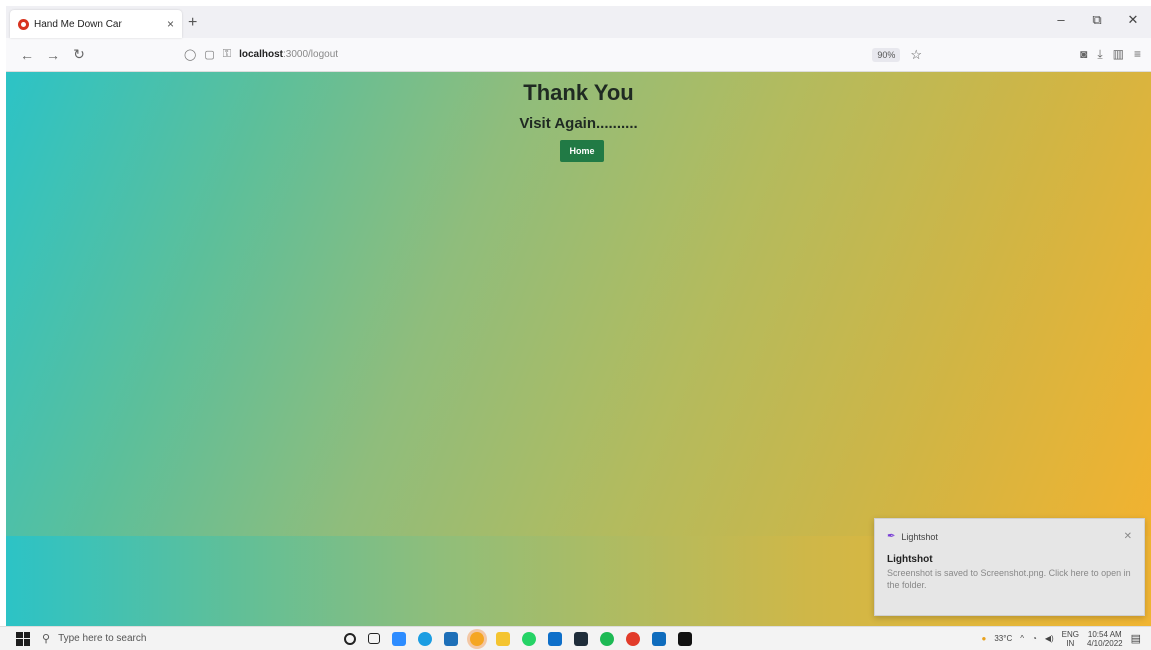 The image size is (1151, 650). Describe the element at coordinates (529, 638) in the screenshot. I see `whatsapp-icon` at that location.